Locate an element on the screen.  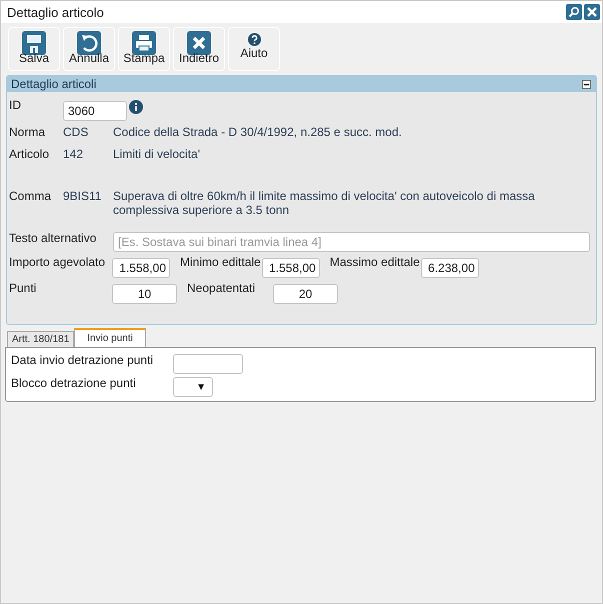
description-text: Limiti di velocita' is located at coordinates (157, 155).